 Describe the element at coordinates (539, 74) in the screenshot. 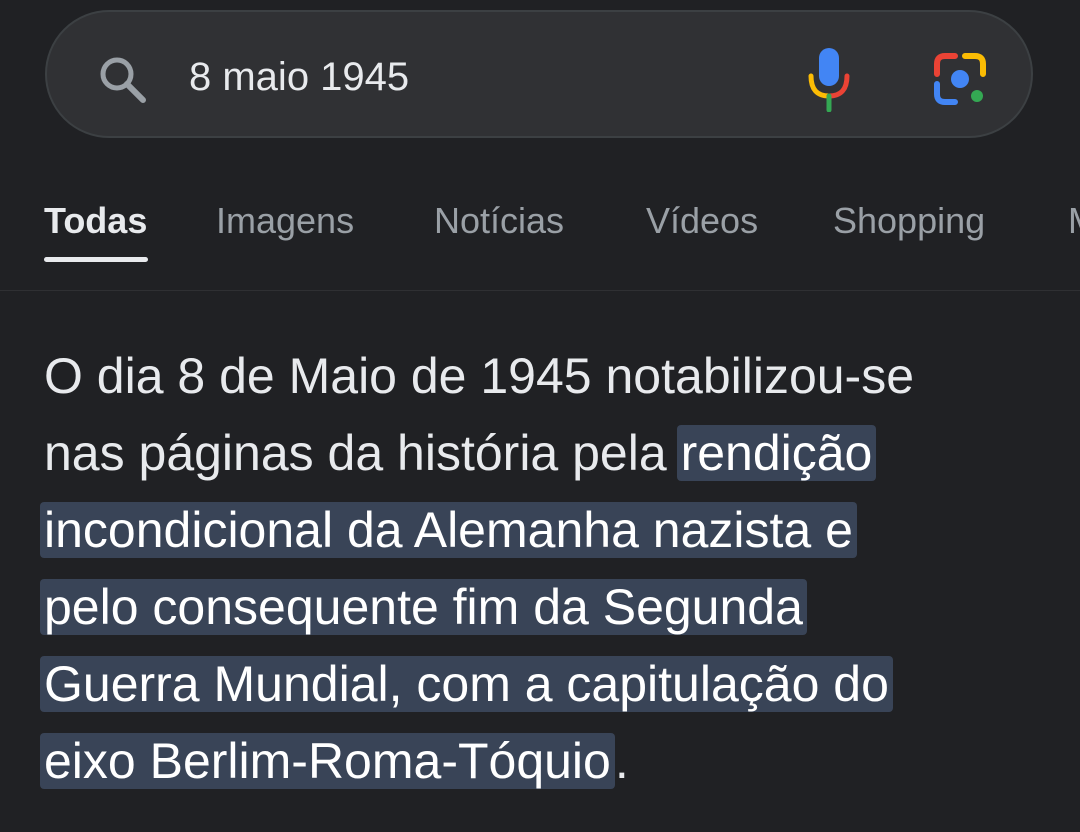

I see `search-bar: 8 maio 1945` at that location.